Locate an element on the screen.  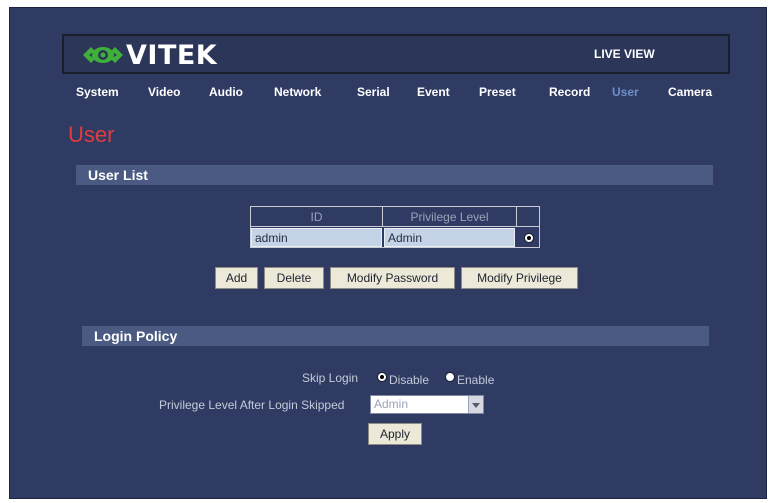
nav-item-video: Video is located at coordinates (164, 92).